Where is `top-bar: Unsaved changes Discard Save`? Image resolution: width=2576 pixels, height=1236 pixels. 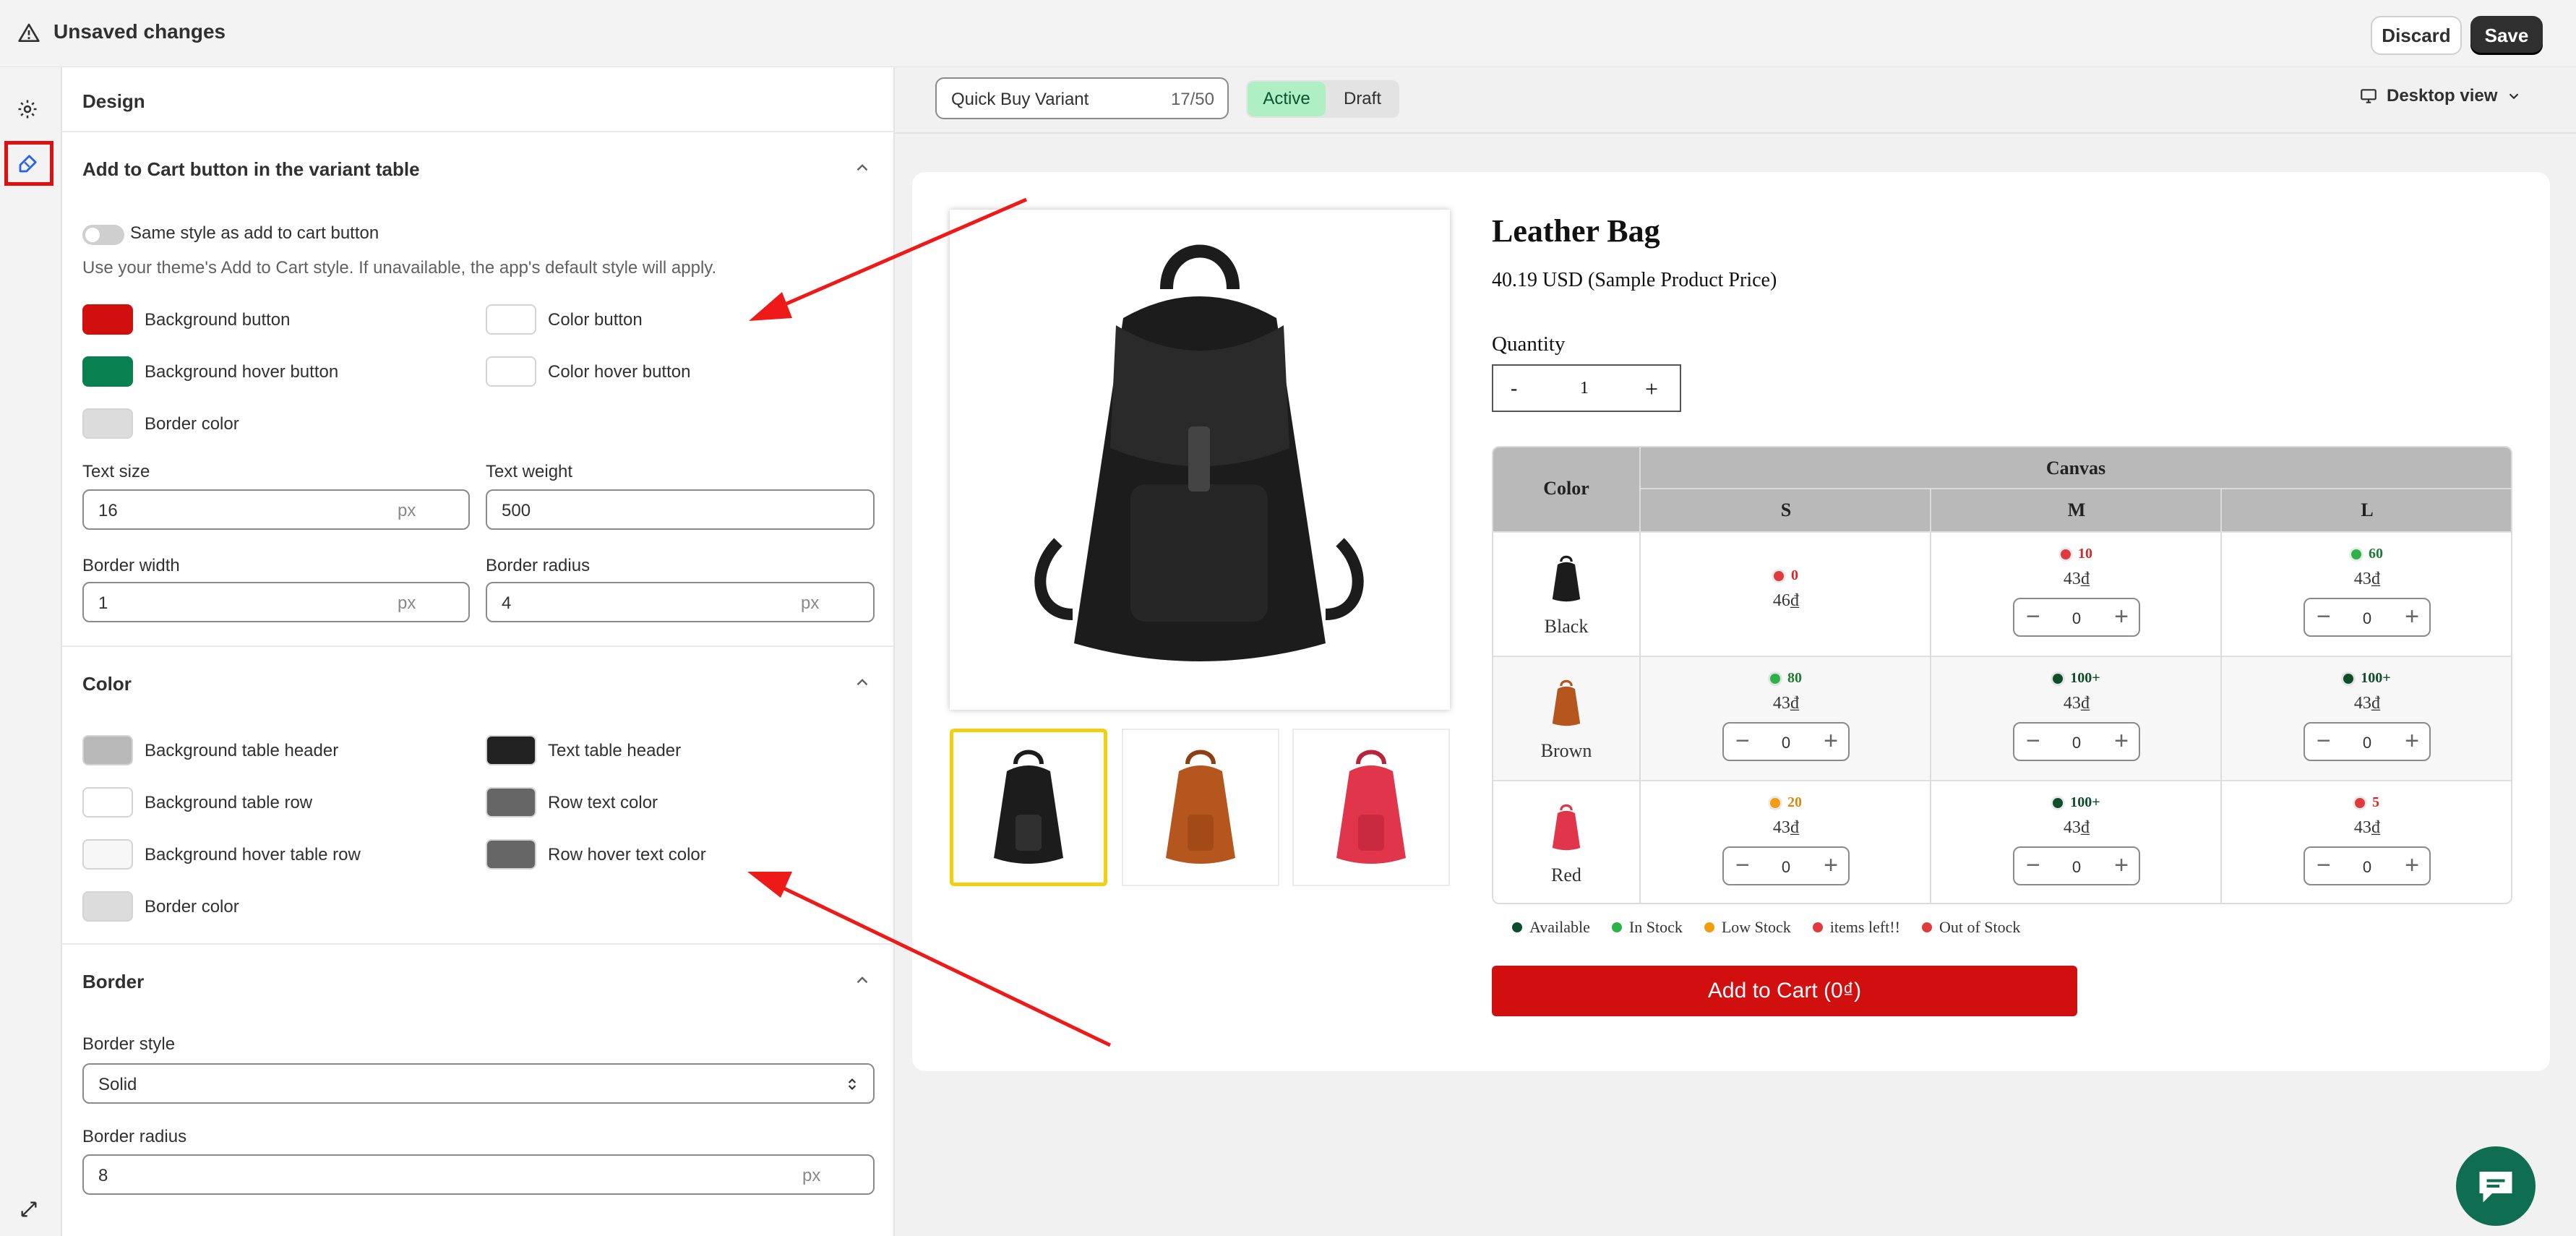 top-bar: Unsaved changes Discard Save is located at coordinates (1288, 34).